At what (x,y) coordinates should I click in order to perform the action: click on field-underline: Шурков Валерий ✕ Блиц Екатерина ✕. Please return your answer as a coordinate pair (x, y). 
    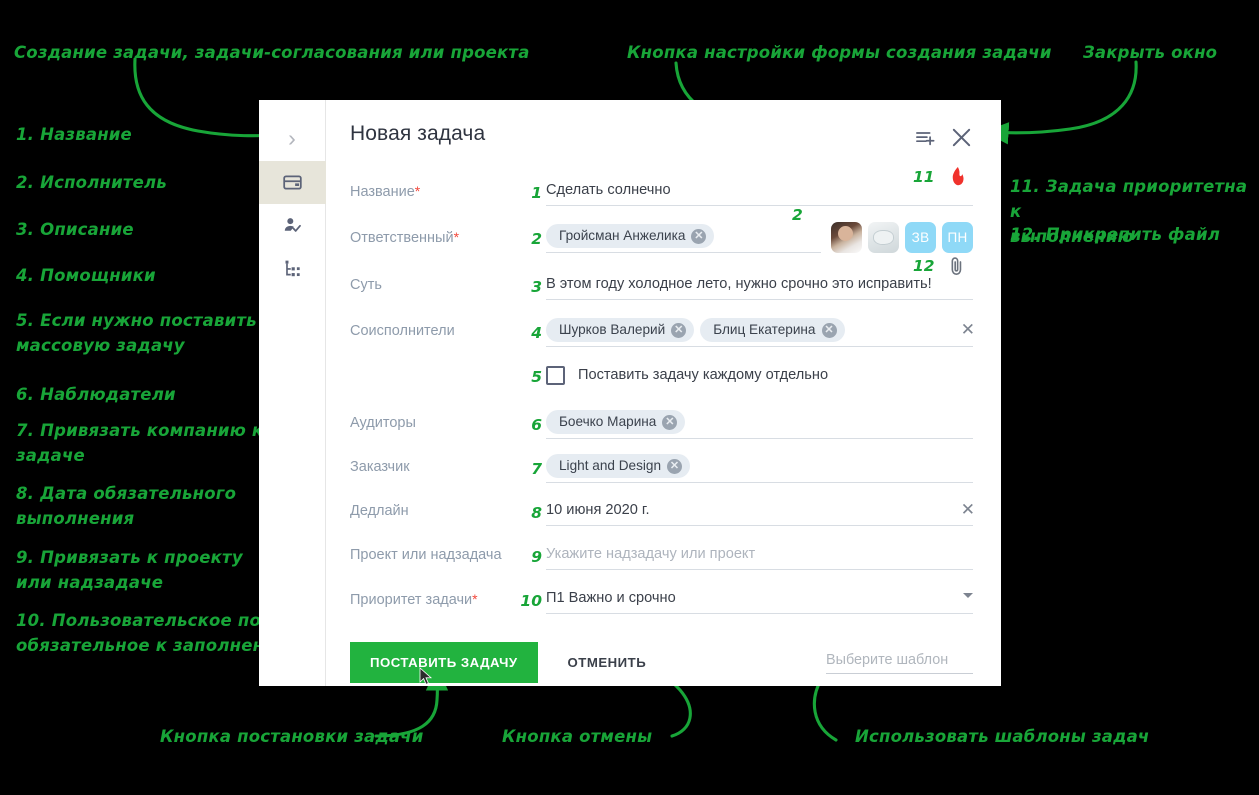
    Looking at the image, I should click on (759, 331).